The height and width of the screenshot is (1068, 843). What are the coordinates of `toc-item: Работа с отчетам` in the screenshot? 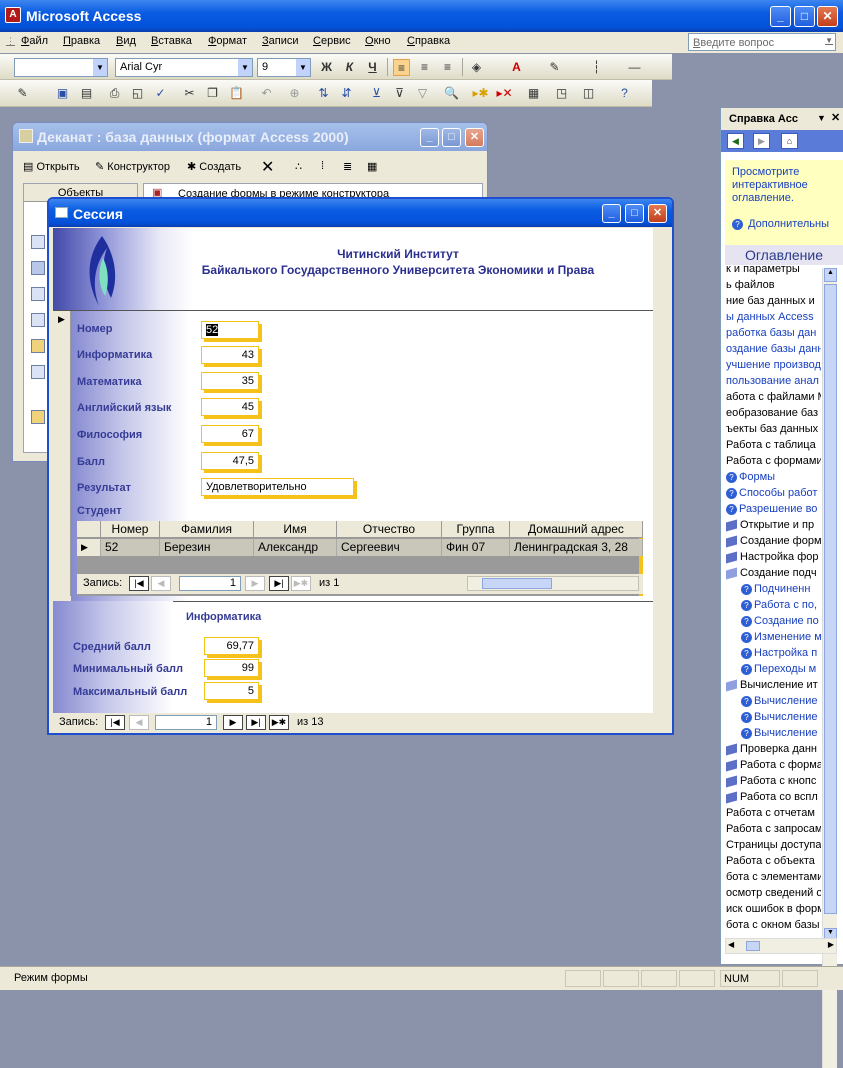 It's located at (773, 813).